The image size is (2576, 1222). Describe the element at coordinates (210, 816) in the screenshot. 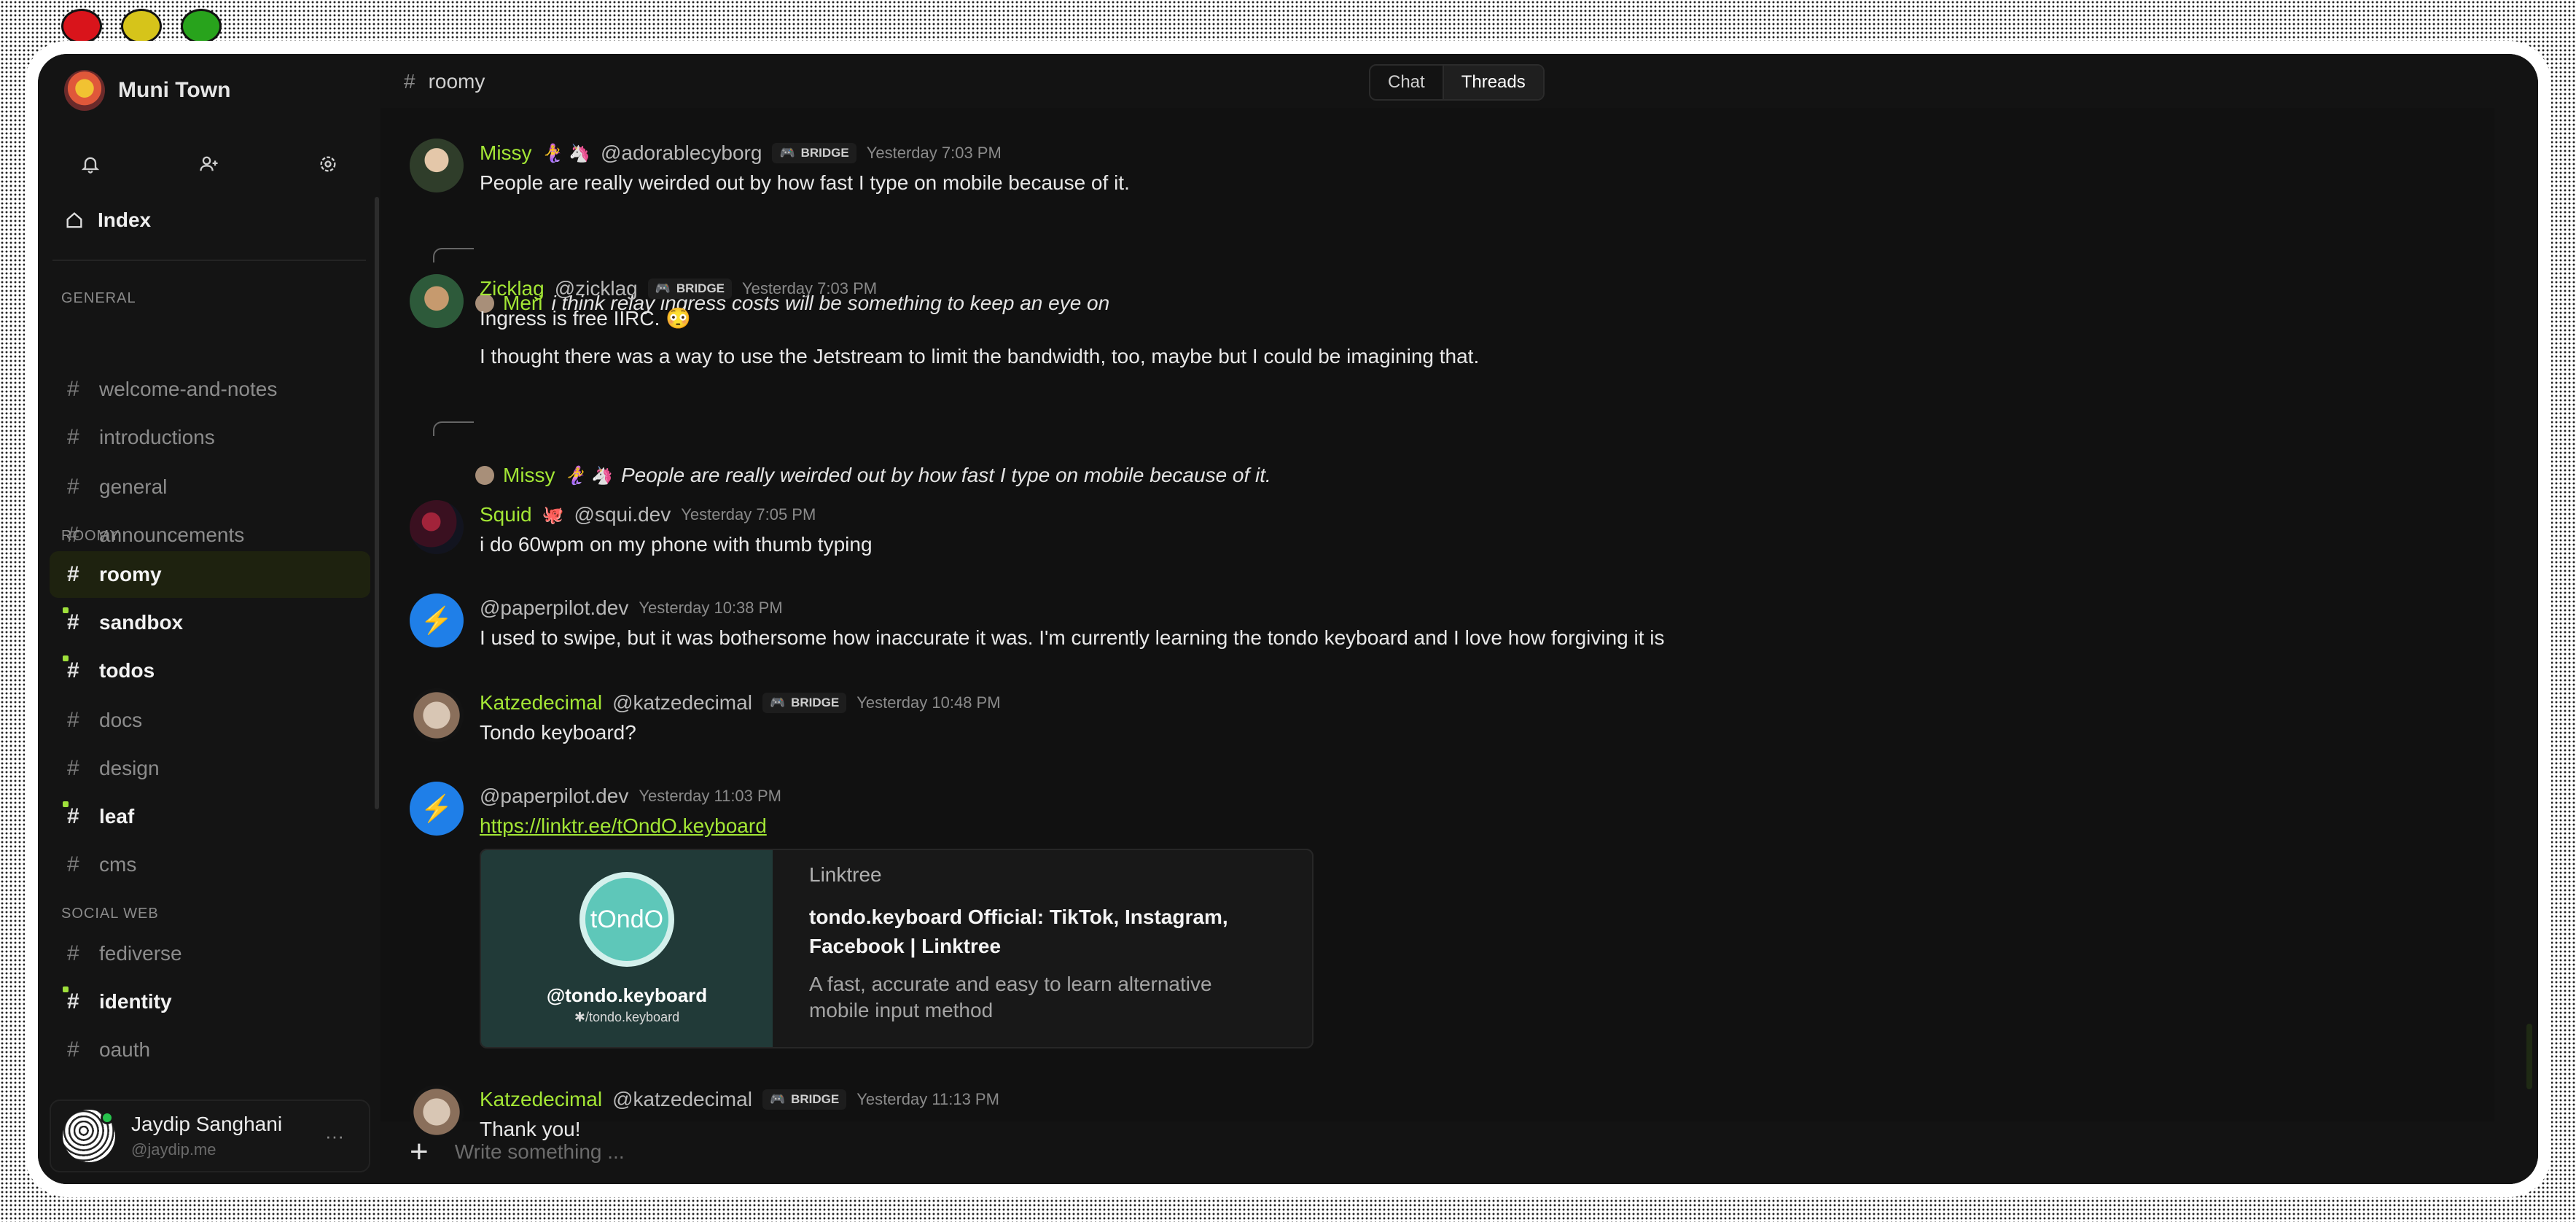

I see `sidebar-channel-leaf: # leaf` at that location.